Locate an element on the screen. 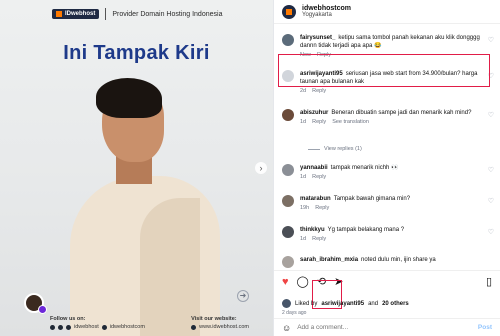  brand-logo: IDwebhost is located at coordinates (76, 14).